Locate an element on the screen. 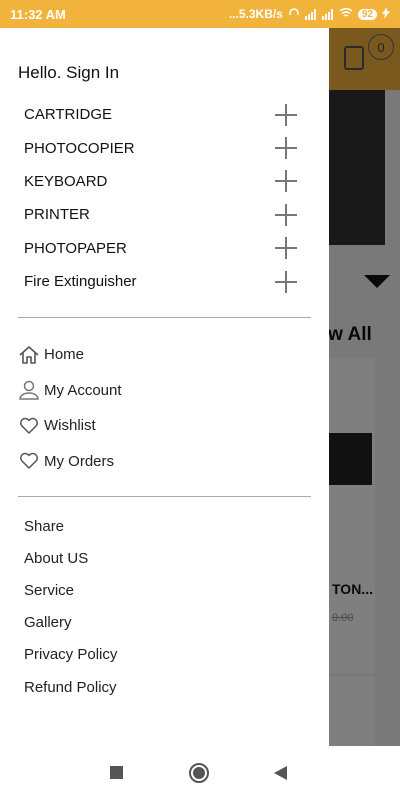  network-speed: ...5.3KB/s is located at coordinates (255, 14).